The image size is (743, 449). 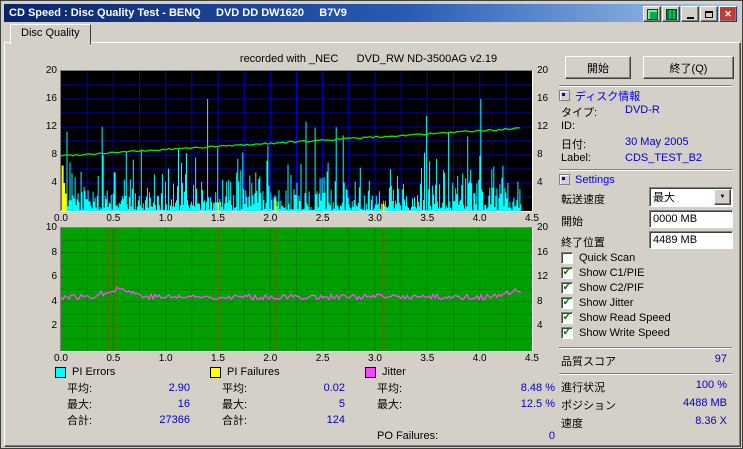 I want to click on legend-row: 平均: 0.02, so click(x=277, y=388).